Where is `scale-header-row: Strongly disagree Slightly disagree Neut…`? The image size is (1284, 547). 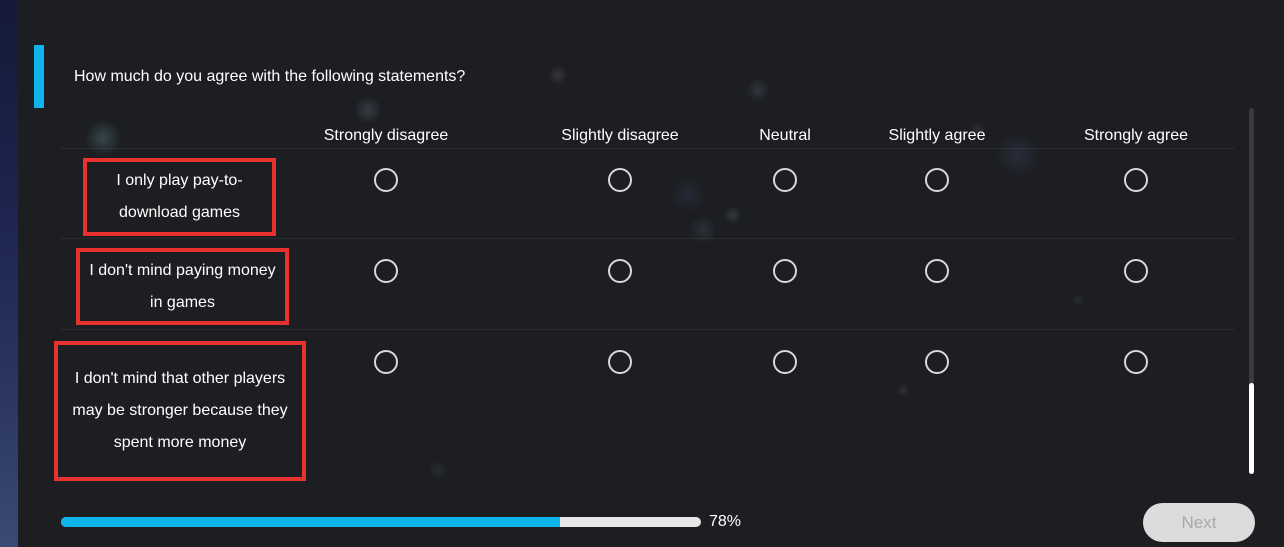
scale-header-row: Strongly disagree Slightly disagree Neut… is located at coordinates (647, 136).